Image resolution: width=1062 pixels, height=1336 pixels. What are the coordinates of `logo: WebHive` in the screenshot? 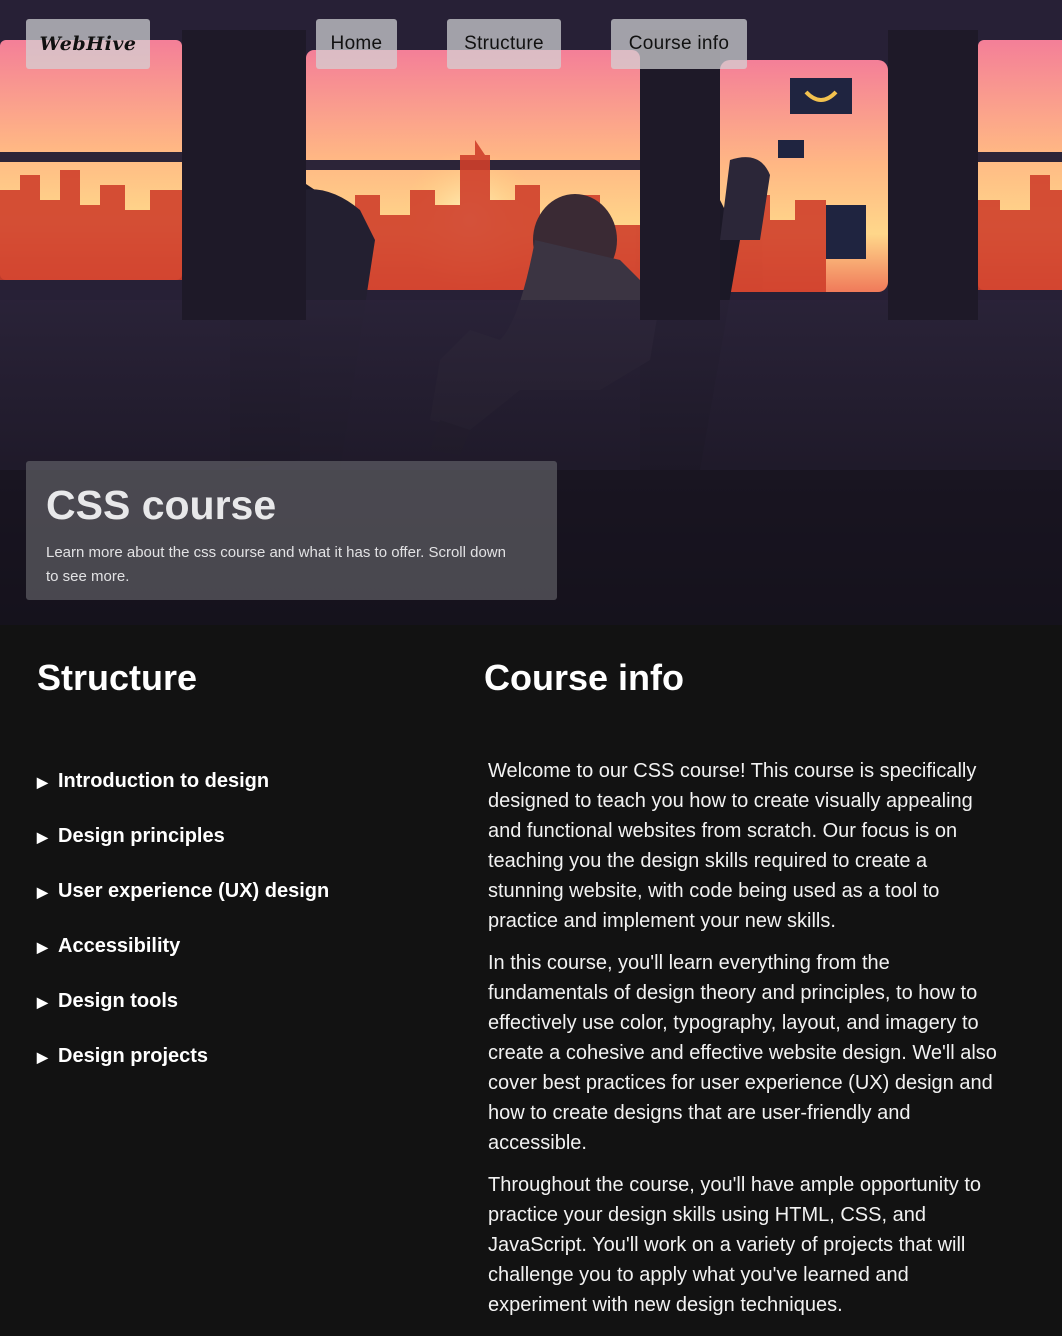 It's located at (88, 44).